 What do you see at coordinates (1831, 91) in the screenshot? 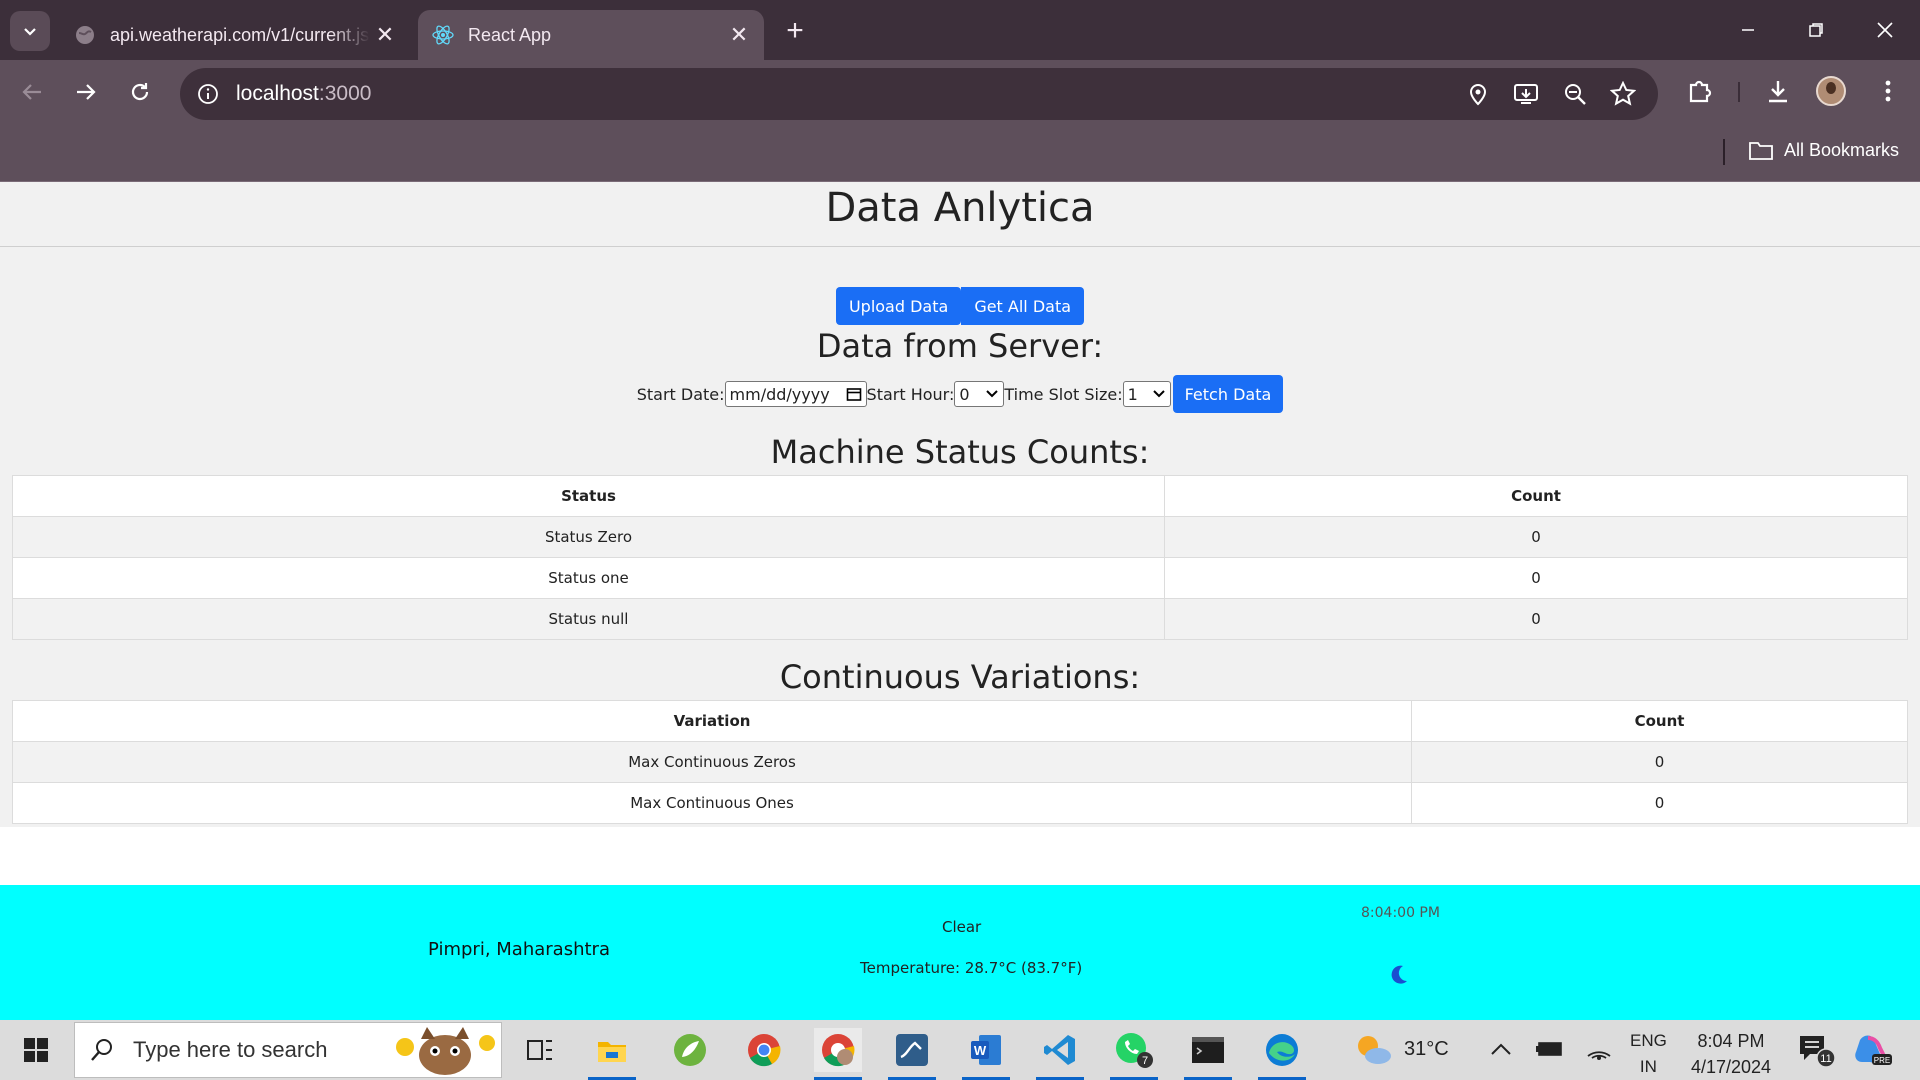
I see `profile-avatar` at bounding box center [1831, 91].